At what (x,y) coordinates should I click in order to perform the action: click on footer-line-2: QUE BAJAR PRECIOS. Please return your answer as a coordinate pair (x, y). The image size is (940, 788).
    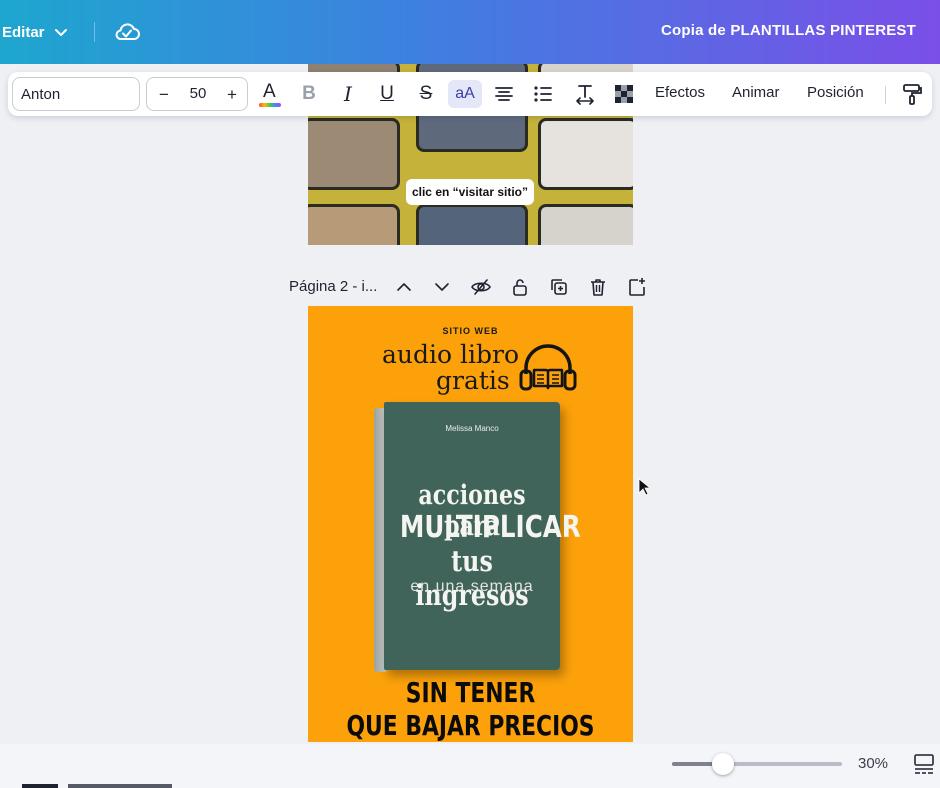
    Looking at the image, I should click on (471, 725).